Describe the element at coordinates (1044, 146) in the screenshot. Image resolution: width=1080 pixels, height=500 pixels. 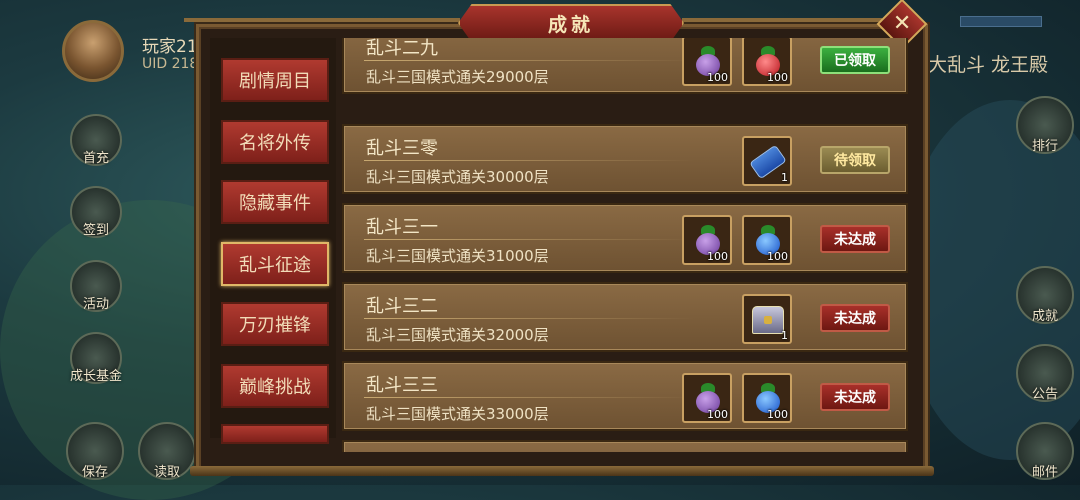
I see `ranking-icon-label: 排行` at that location.